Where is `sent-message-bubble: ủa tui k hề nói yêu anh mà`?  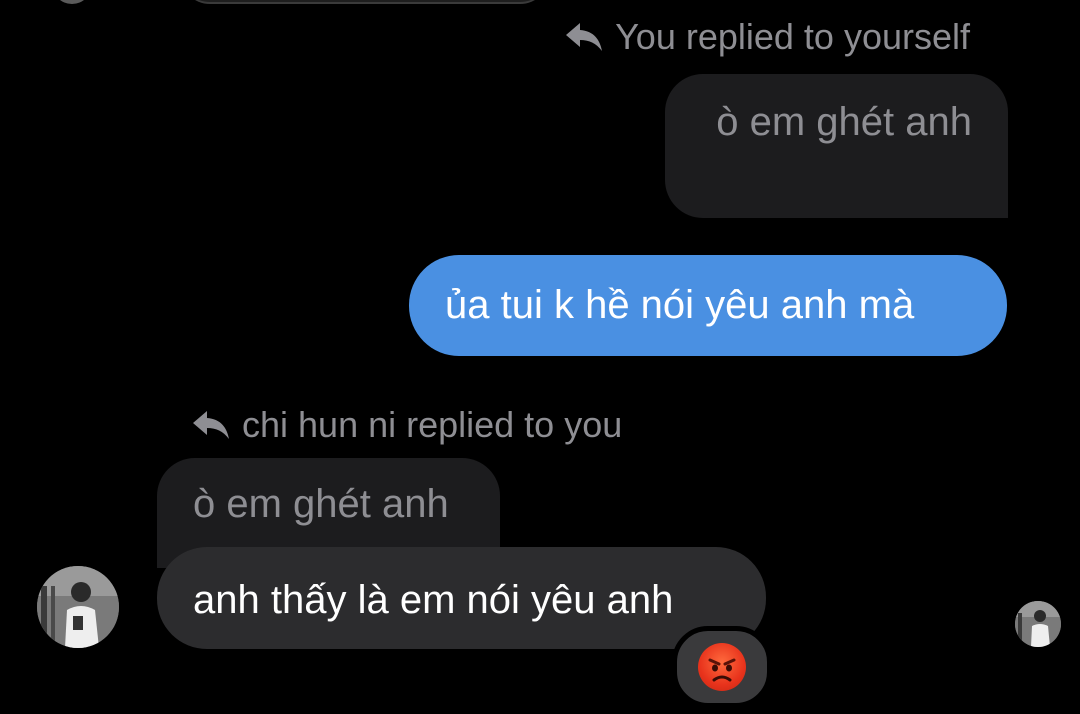
sent-message-bubble: ủa tui k hề nói yêu anh mà is located at coordinates (708, 305).